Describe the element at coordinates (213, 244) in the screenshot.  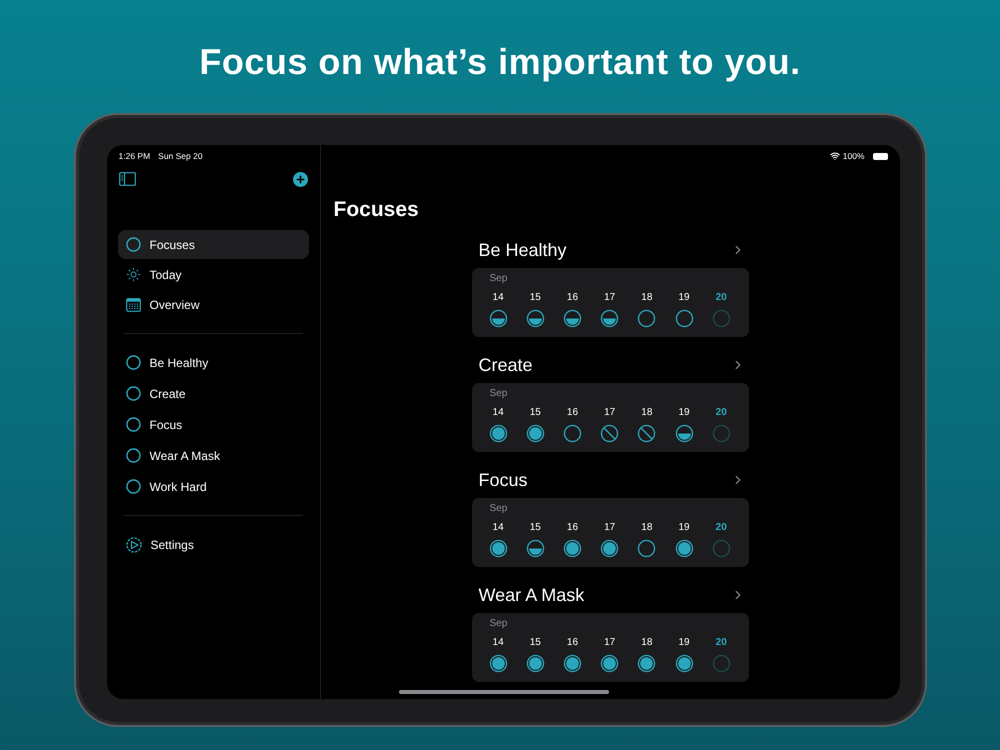
I see `sidebar-item: Focuses` at that location.